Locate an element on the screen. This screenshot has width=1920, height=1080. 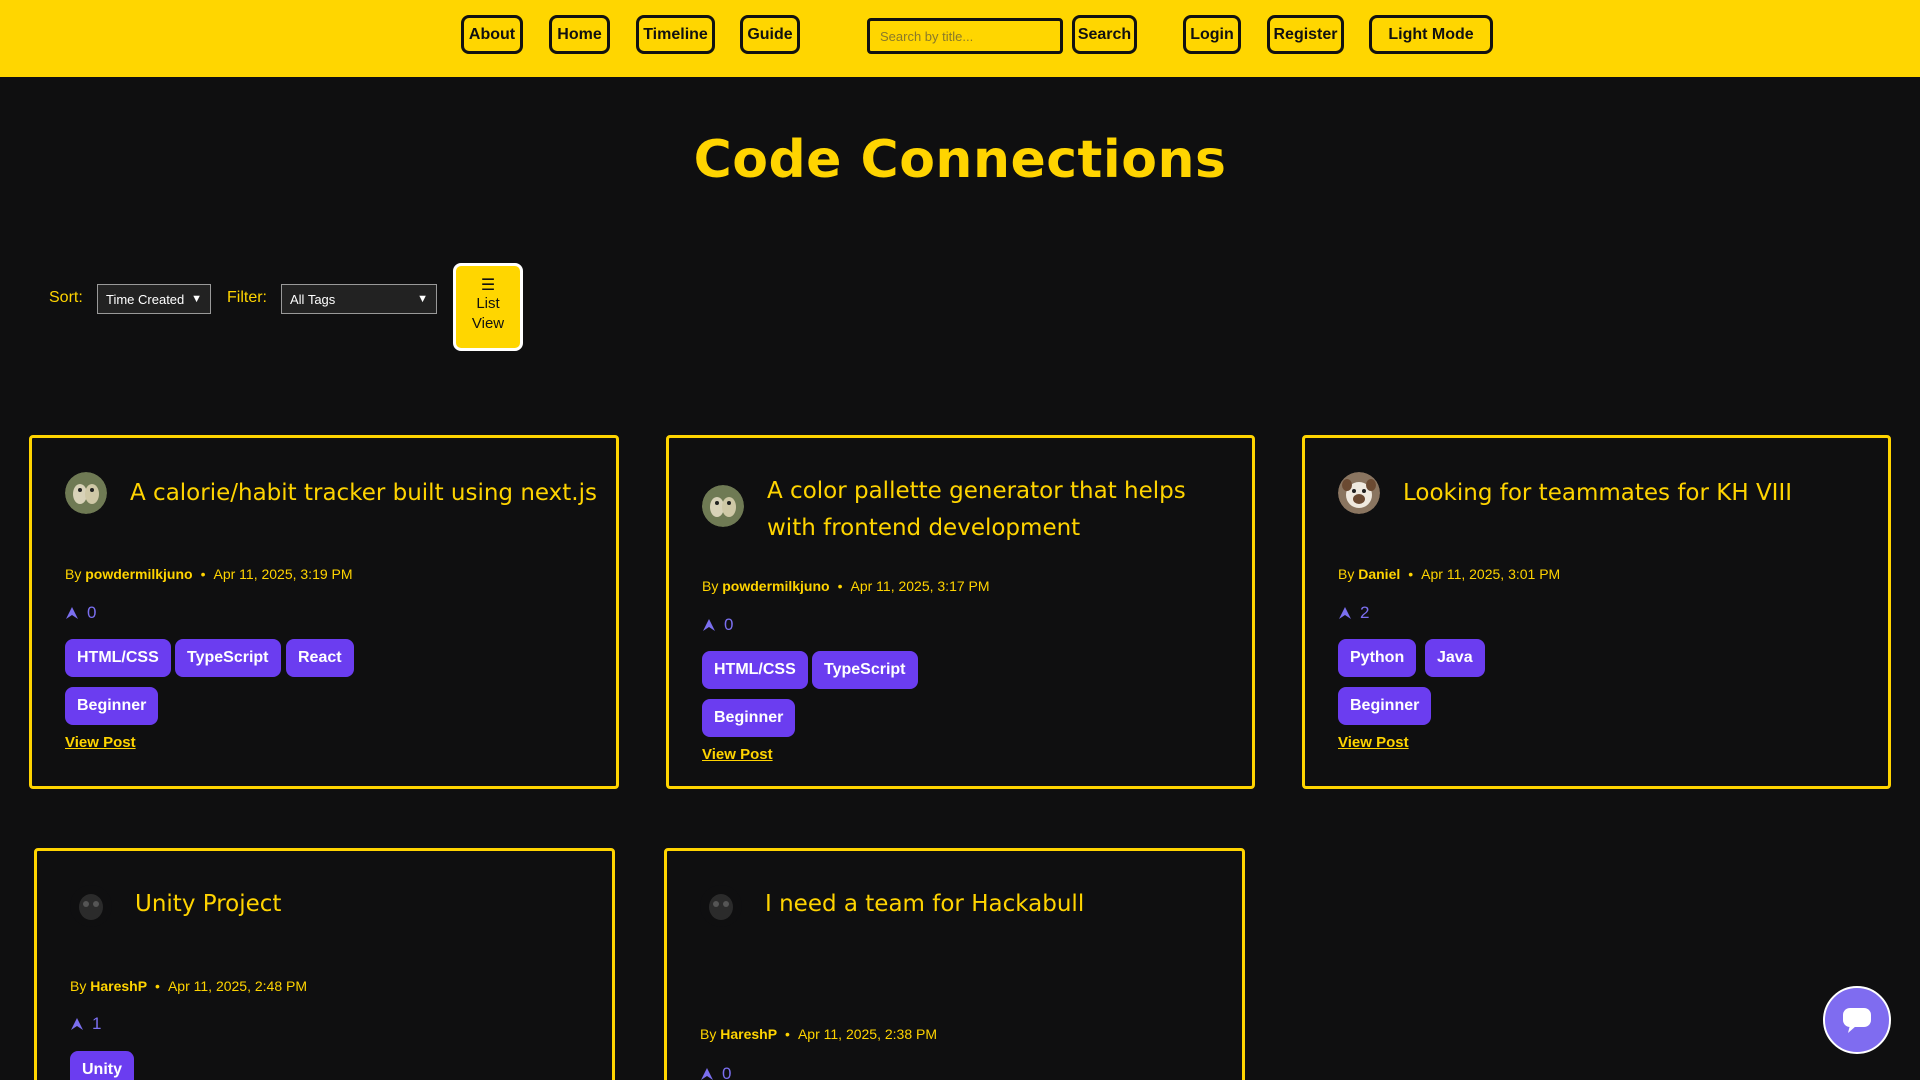
post-meta: By powdermilkjuno • Apr 11, 2025, 3:17 PM is located at coordinates (846, 586).